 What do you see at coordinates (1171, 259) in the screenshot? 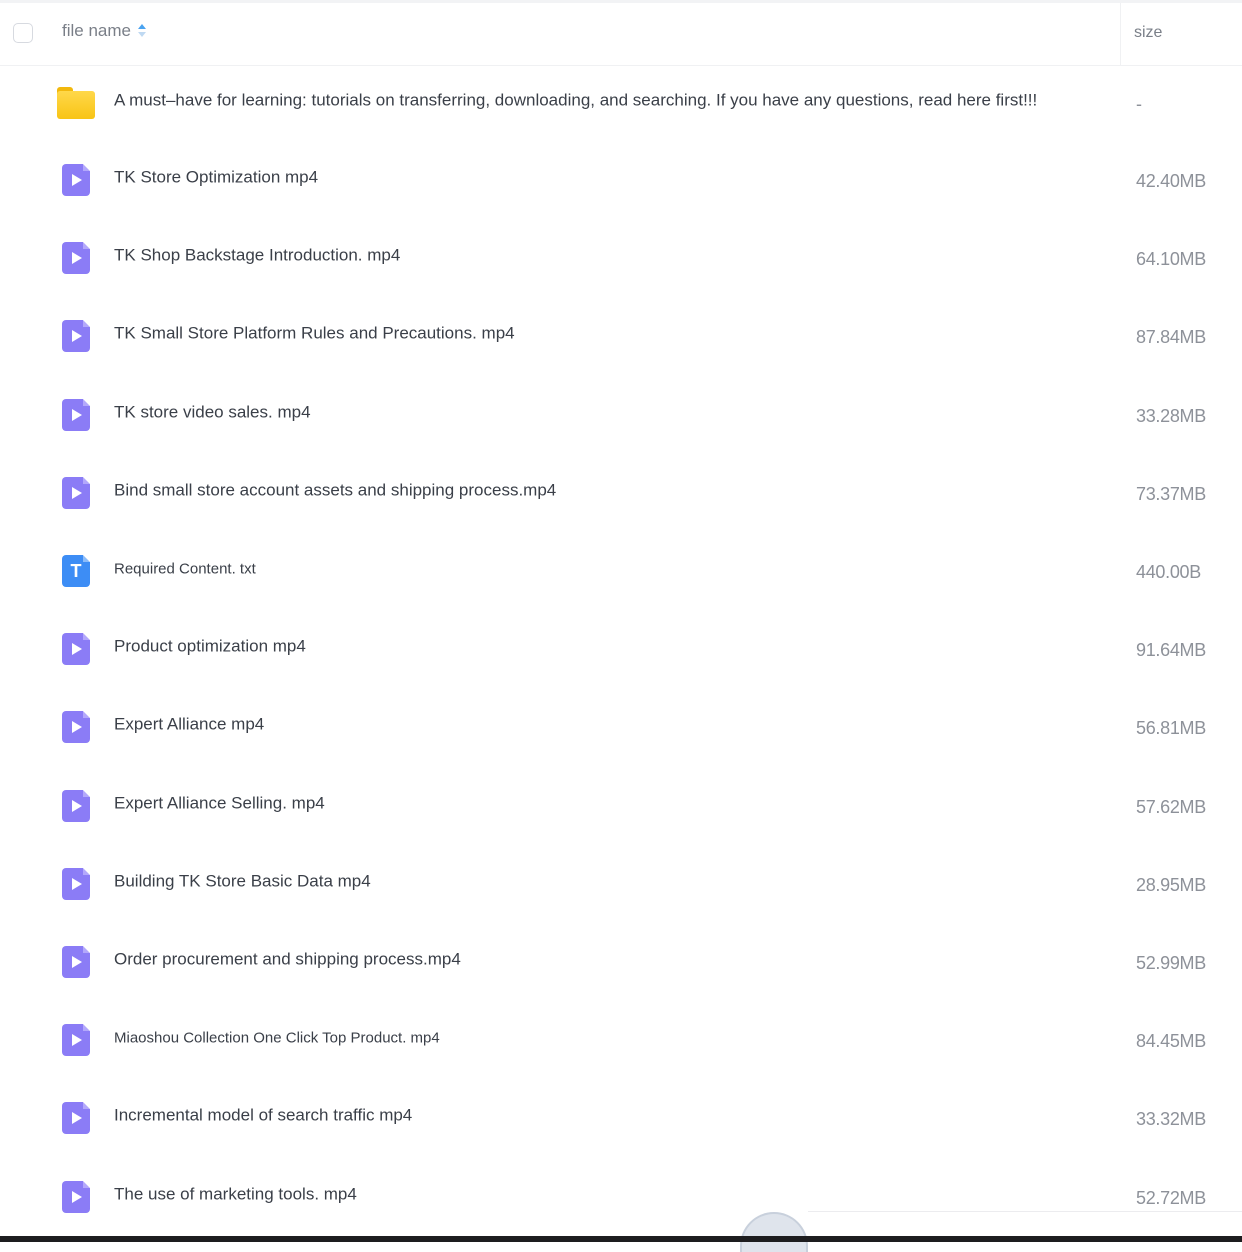
I see `file-size: 64.10MB` at bounding box center [1171, 259].